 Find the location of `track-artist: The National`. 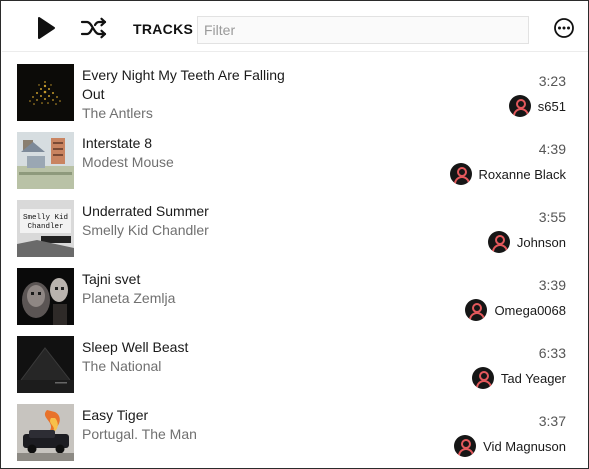

track-artist: The National is located at coordinates (122, 366).